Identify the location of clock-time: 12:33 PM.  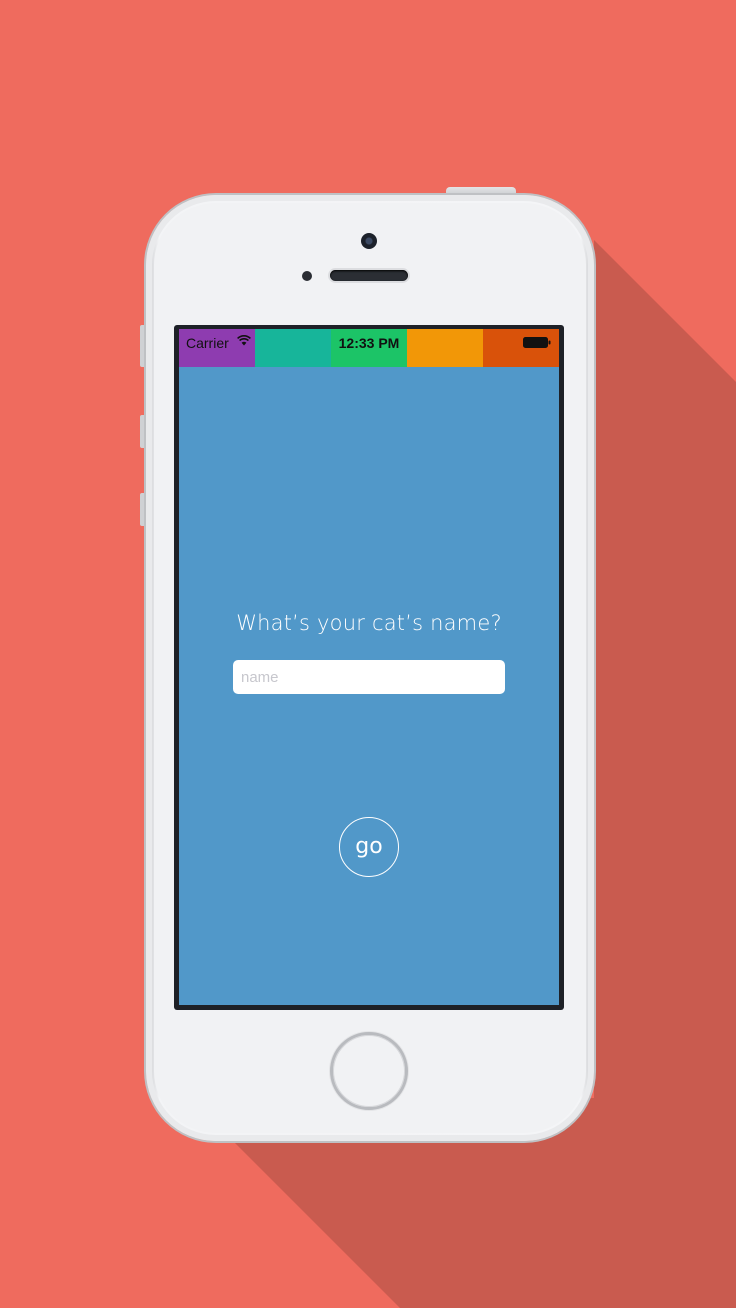
(369, 343).